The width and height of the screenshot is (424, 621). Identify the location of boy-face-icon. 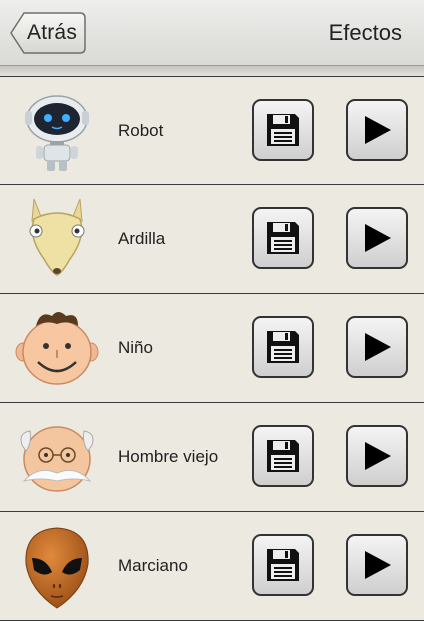
(57, 348).